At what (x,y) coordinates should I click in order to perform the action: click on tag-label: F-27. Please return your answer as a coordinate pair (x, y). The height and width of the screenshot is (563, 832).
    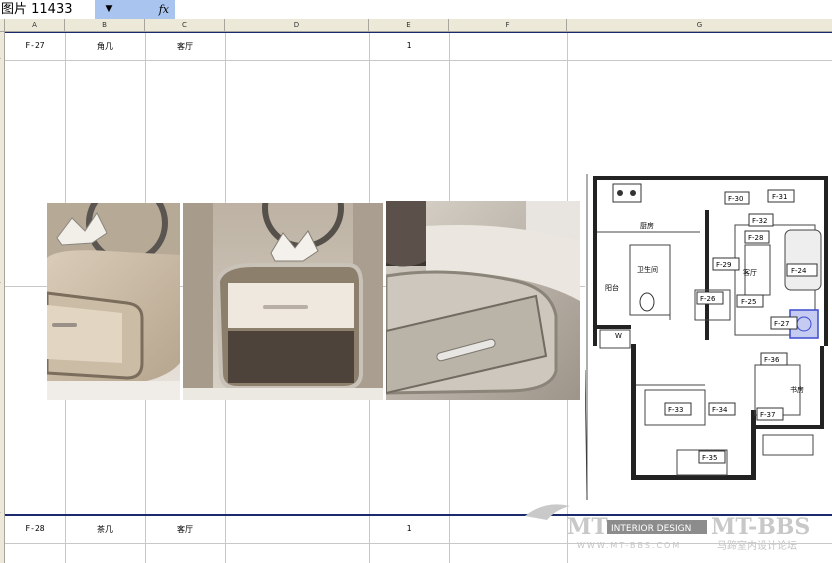
    Looking at the image, I should click on (781, 324).